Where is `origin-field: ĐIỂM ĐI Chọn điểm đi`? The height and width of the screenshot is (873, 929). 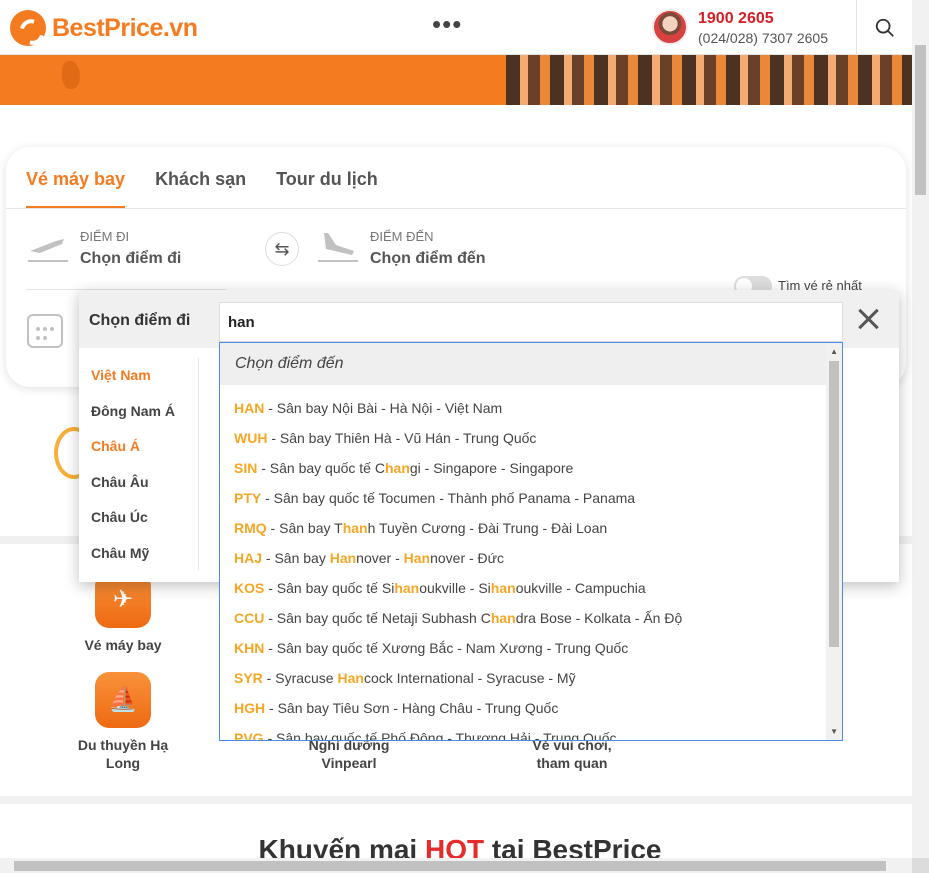
origin-field: ĐIỂM ĐI Chọn điểm đi is located at coordinates (103, 248).